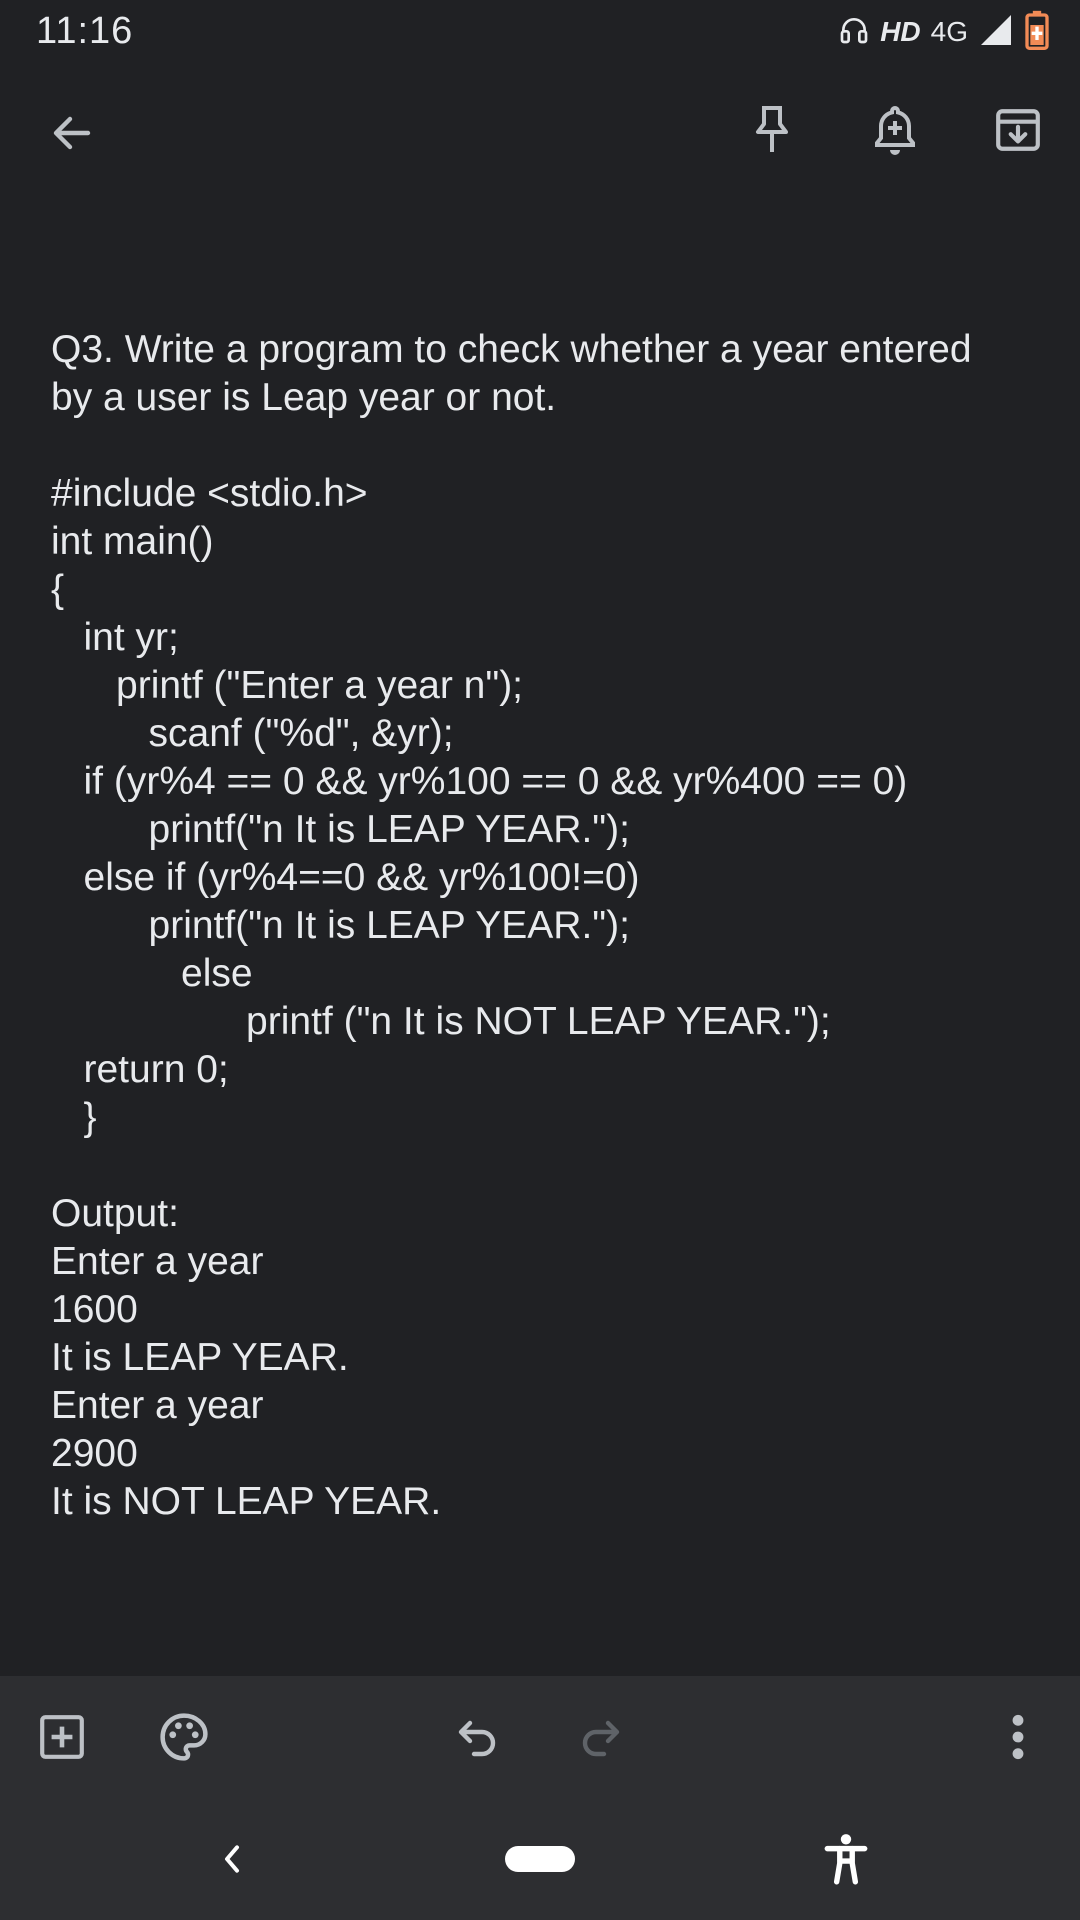  I want to click on back-arrow-icon, so click(72, 133).